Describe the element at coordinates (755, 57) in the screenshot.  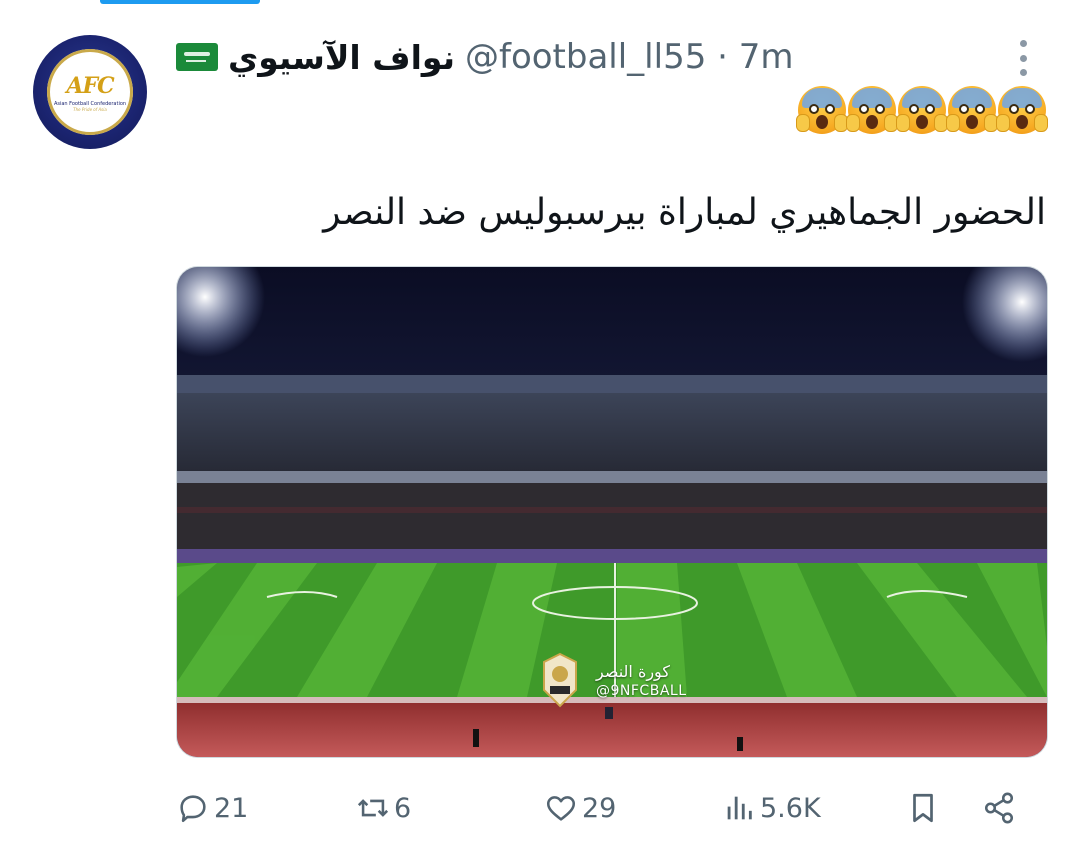
I see `tweet-time: · 7m` at that location.